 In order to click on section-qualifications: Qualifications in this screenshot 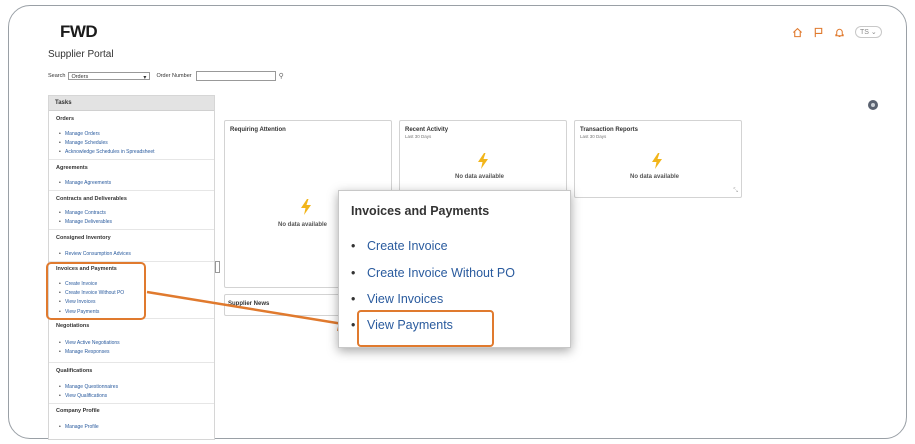, I will do `click(74, 371)`.